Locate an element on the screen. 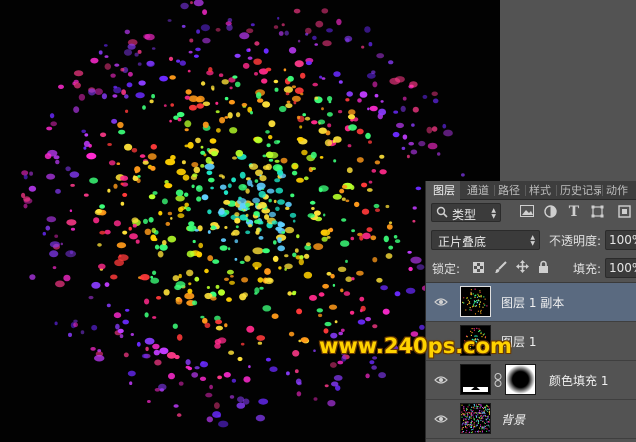 The width and height of the screenshot is (636, 442). layer-name: 图层 1 副本 is located at coordinates (532, 302).